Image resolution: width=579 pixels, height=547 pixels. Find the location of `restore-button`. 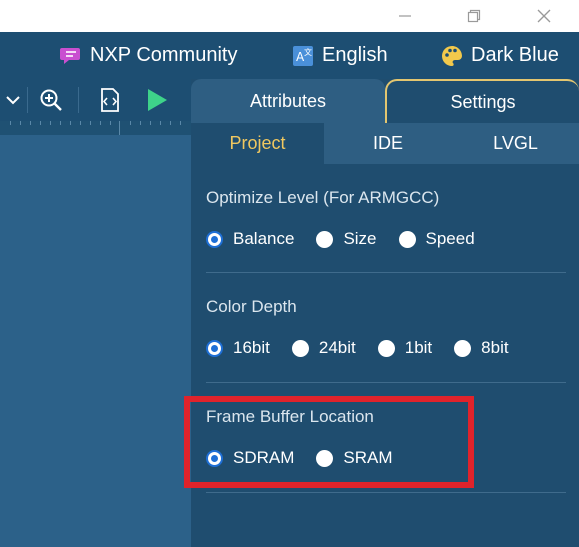

restore-button is located at coordinates (474, 16).